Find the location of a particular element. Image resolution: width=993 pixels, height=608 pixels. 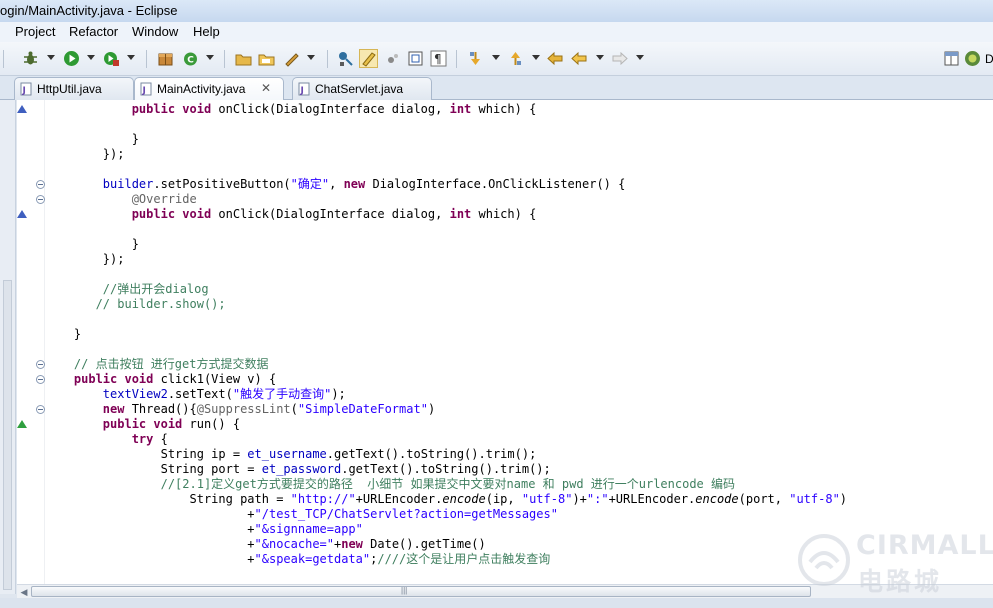

open-type-icon is located at coordinates (243, 58).